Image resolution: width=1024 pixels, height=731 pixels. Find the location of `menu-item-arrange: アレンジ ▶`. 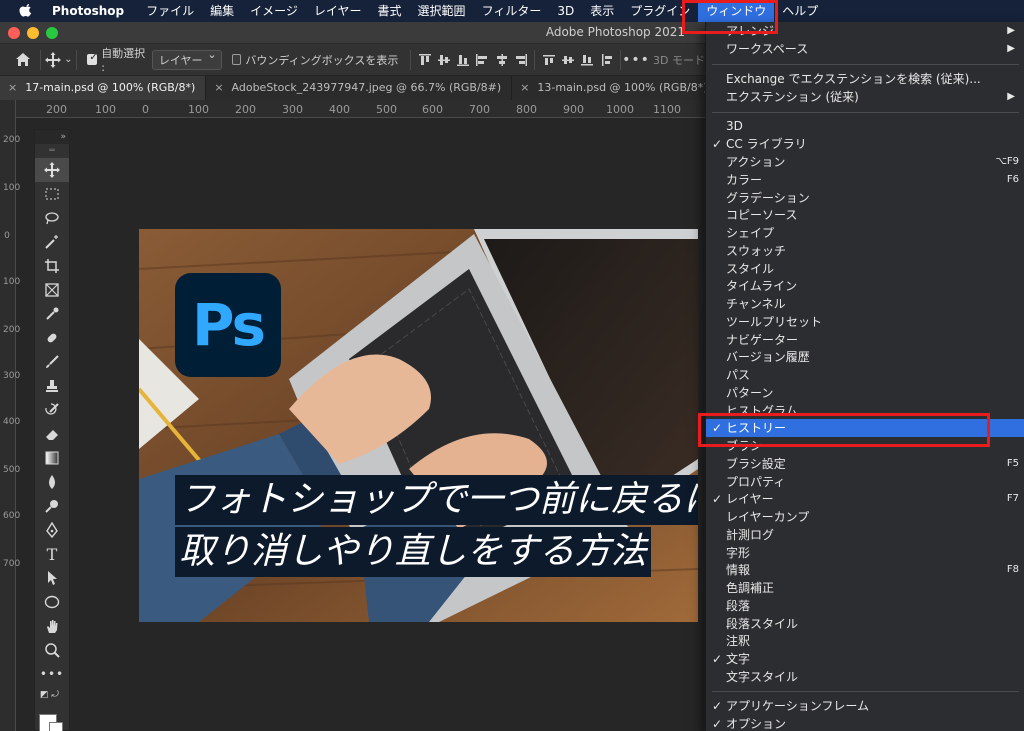

menu-item-arrange: アレンジ ▶ is located at coordinates (865, 31).